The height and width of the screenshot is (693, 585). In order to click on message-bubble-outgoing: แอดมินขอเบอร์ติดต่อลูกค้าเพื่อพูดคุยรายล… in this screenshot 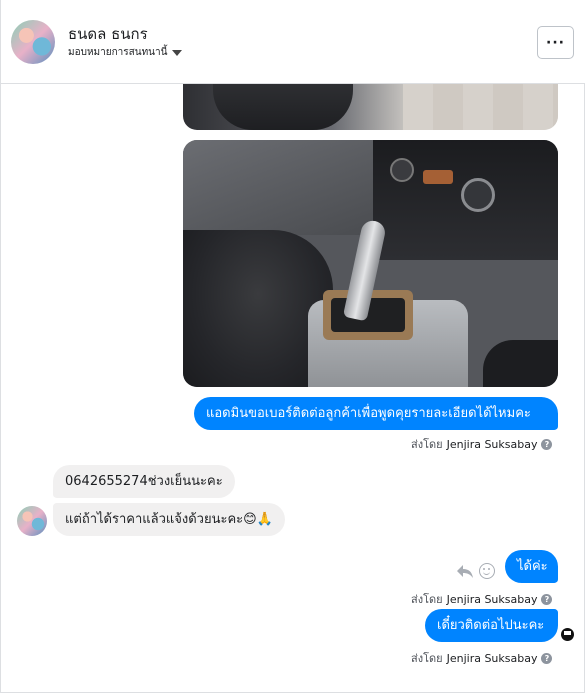, I will do `click(376, 413)`.